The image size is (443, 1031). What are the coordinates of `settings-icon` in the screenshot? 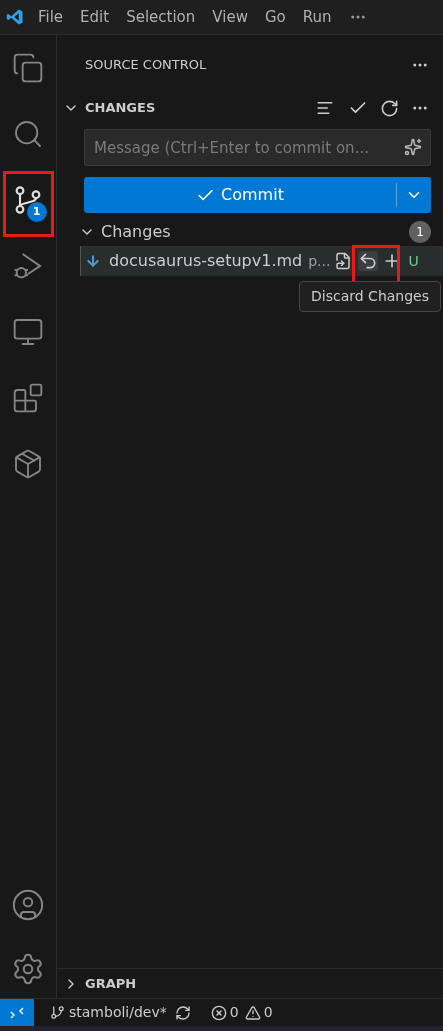 It's located at (28, 969).